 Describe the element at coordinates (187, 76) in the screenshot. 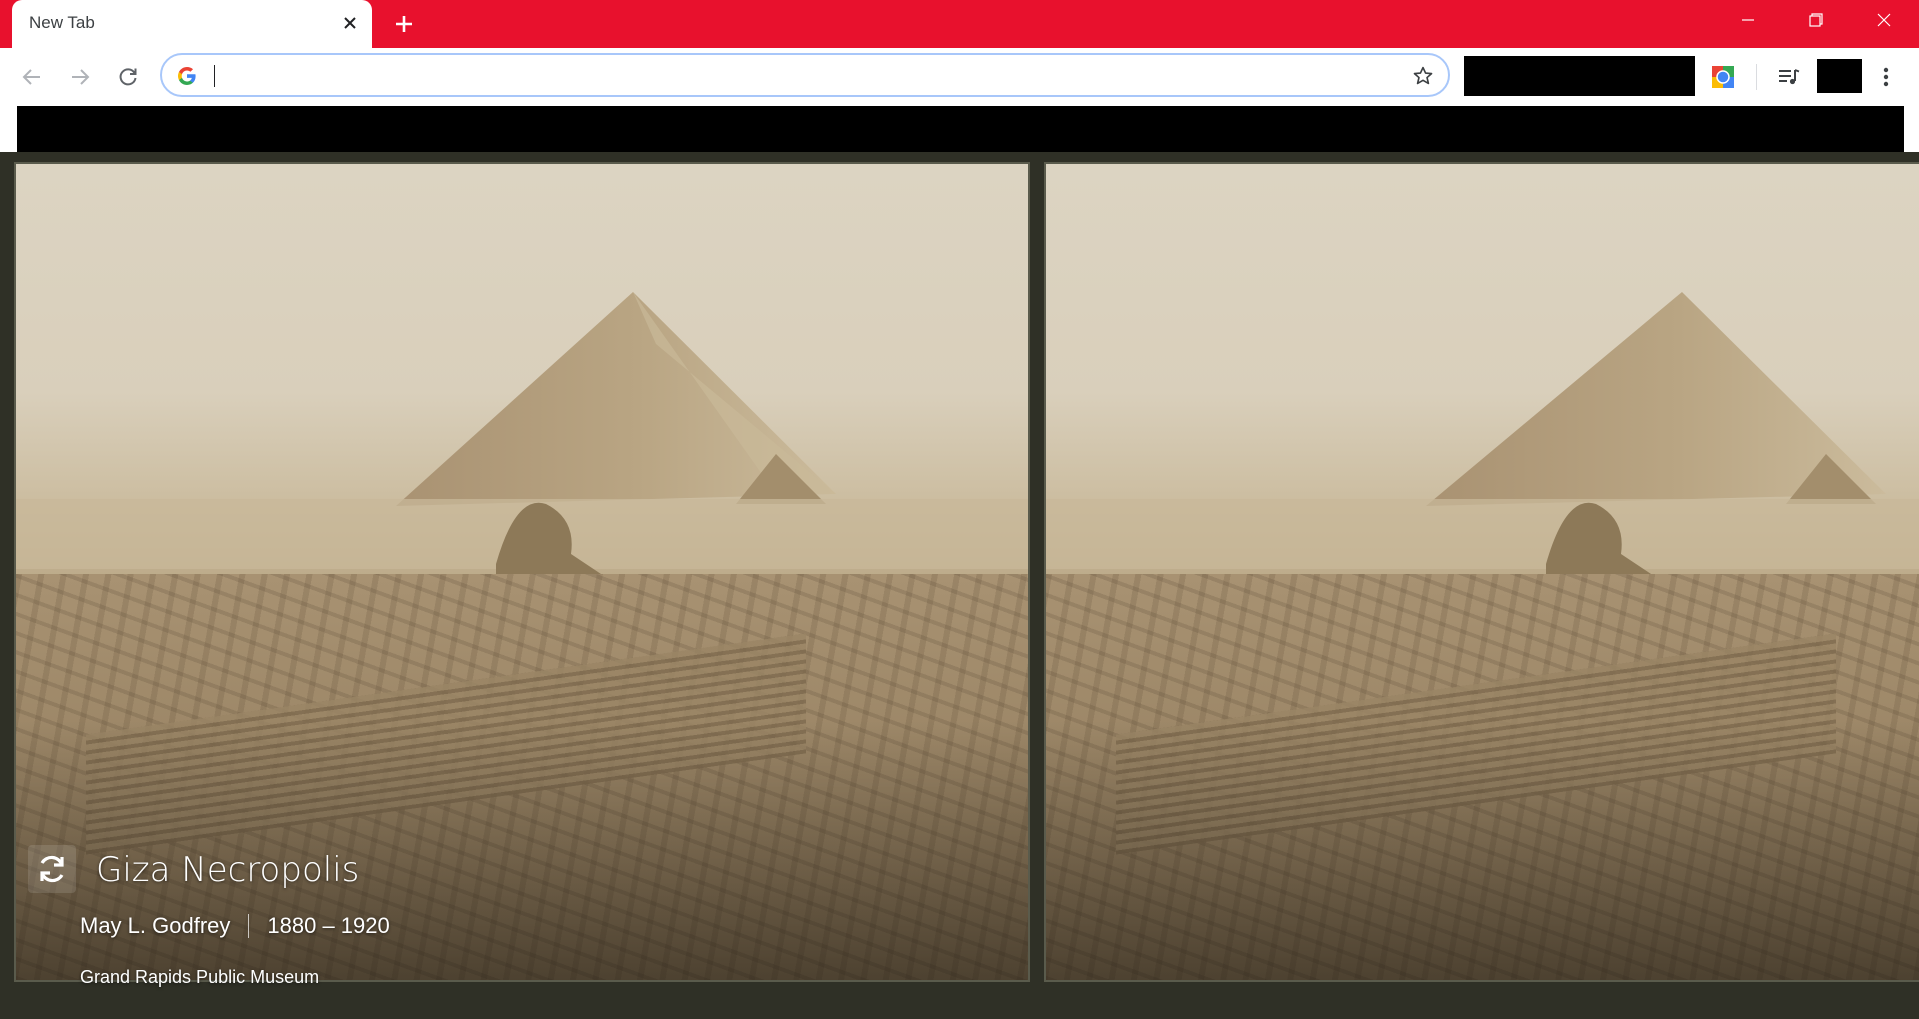

I see `google-g-icon` at that location.